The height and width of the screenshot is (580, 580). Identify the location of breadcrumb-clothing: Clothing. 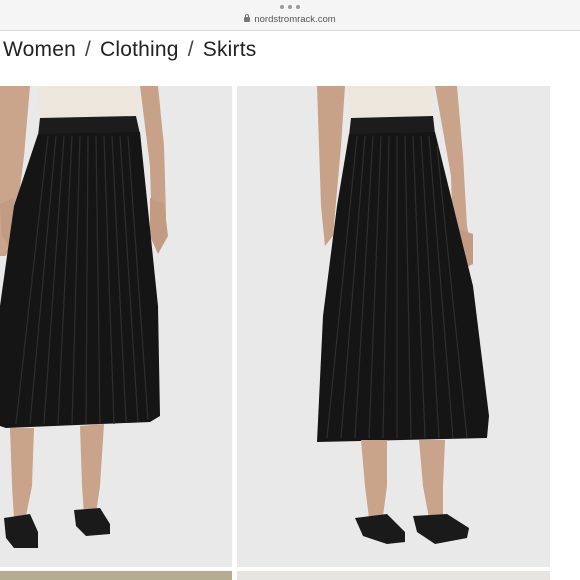
(139, 49).